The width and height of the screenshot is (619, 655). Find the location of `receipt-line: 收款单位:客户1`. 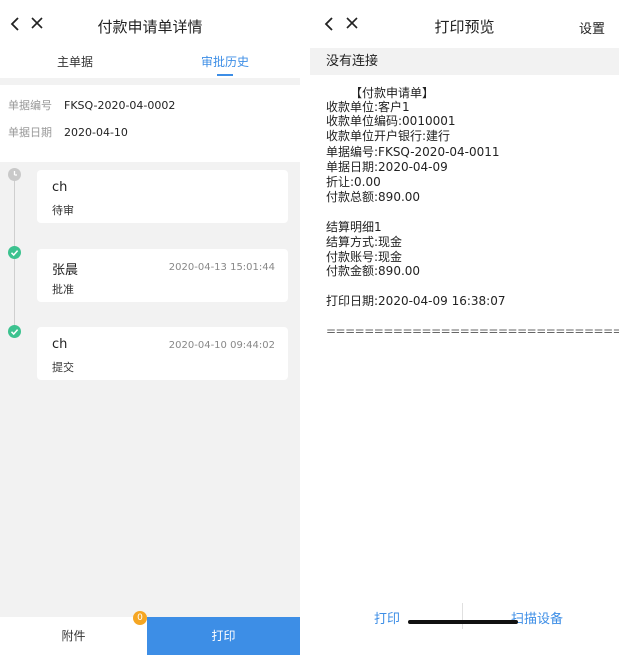

receipt-line: 收款单位:客户1 is located at coordinates (368, 107).